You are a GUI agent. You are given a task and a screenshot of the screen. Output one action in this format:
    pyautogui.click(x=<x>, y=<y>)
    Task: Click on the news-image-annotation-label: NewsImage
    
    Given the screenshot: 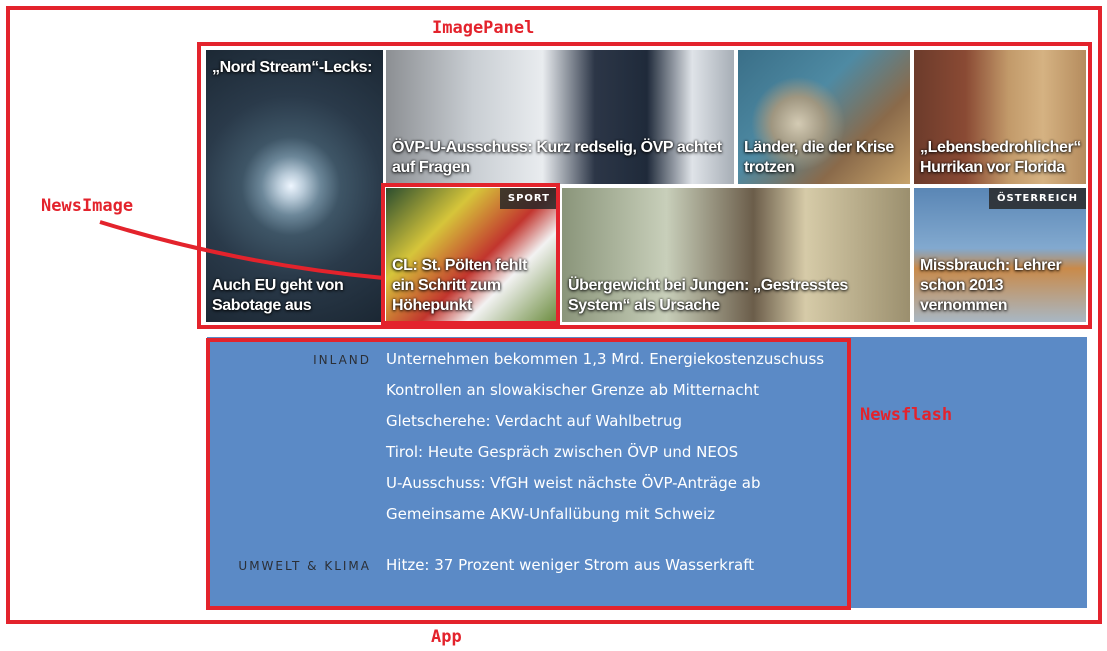 What is the action you would take?
    pyautogui.click(x=87, y=206)
    